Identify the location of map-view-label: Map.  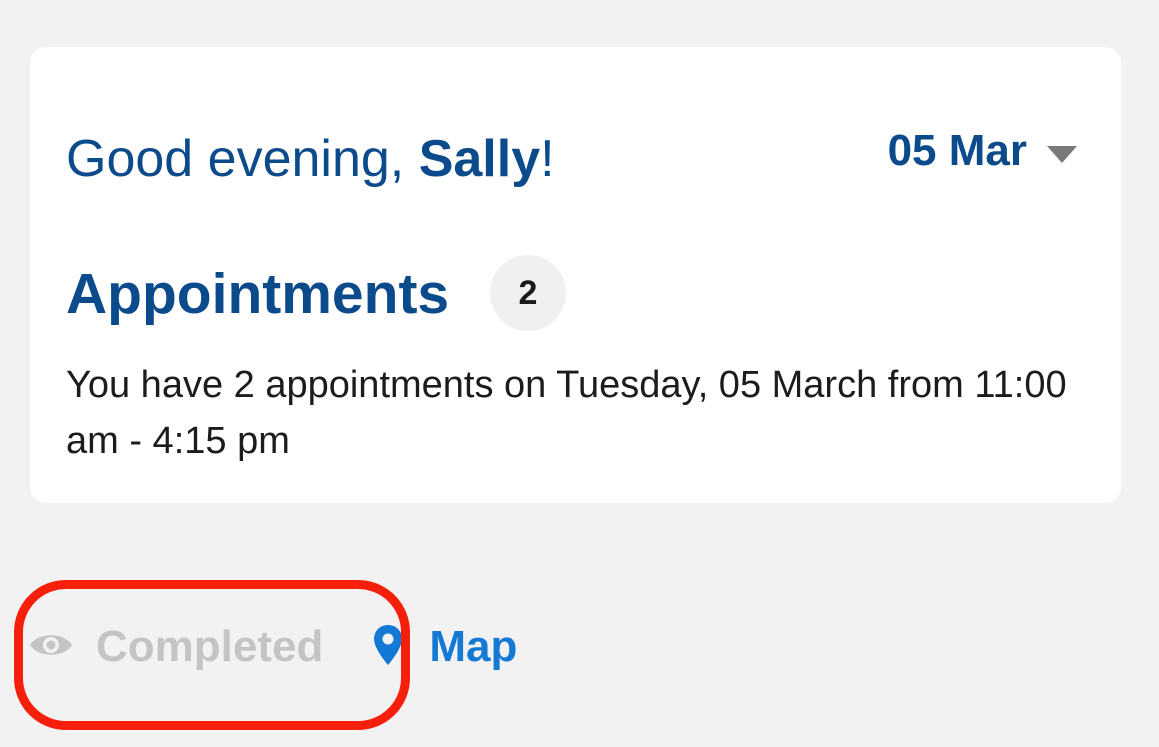
(473, 646).